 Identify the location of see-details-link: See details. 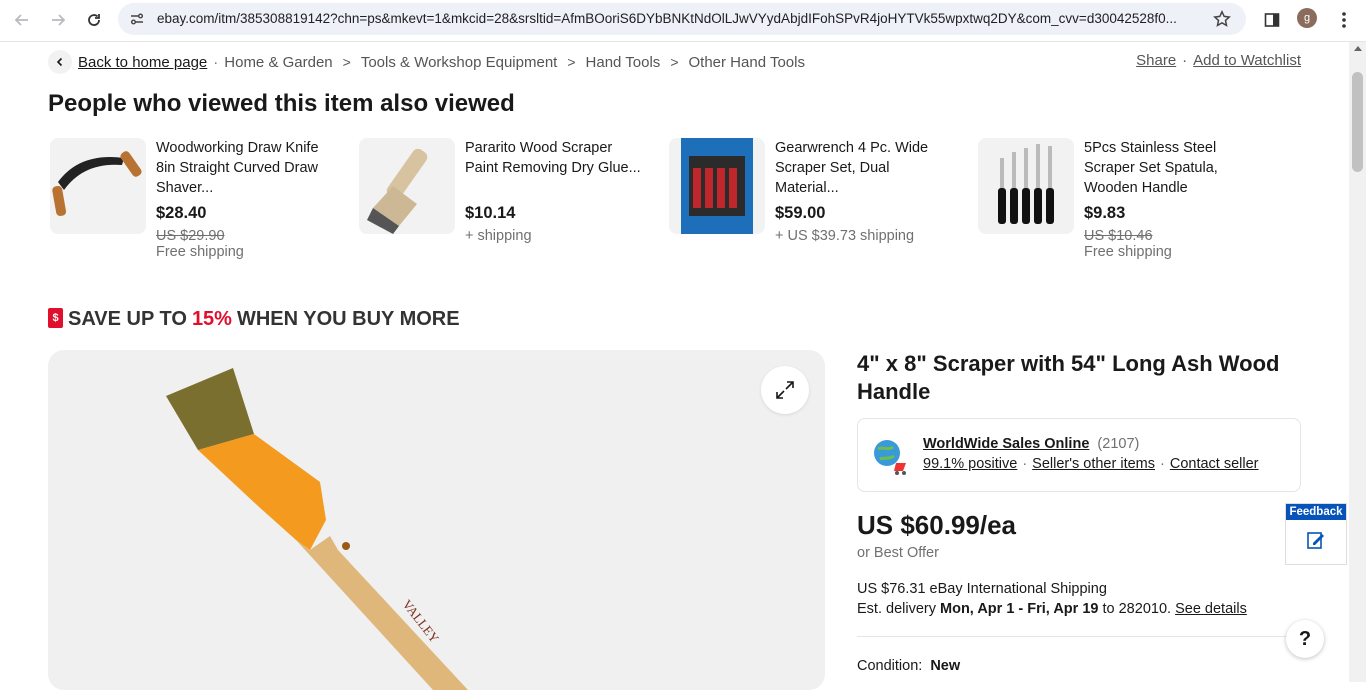
(1211, 609).